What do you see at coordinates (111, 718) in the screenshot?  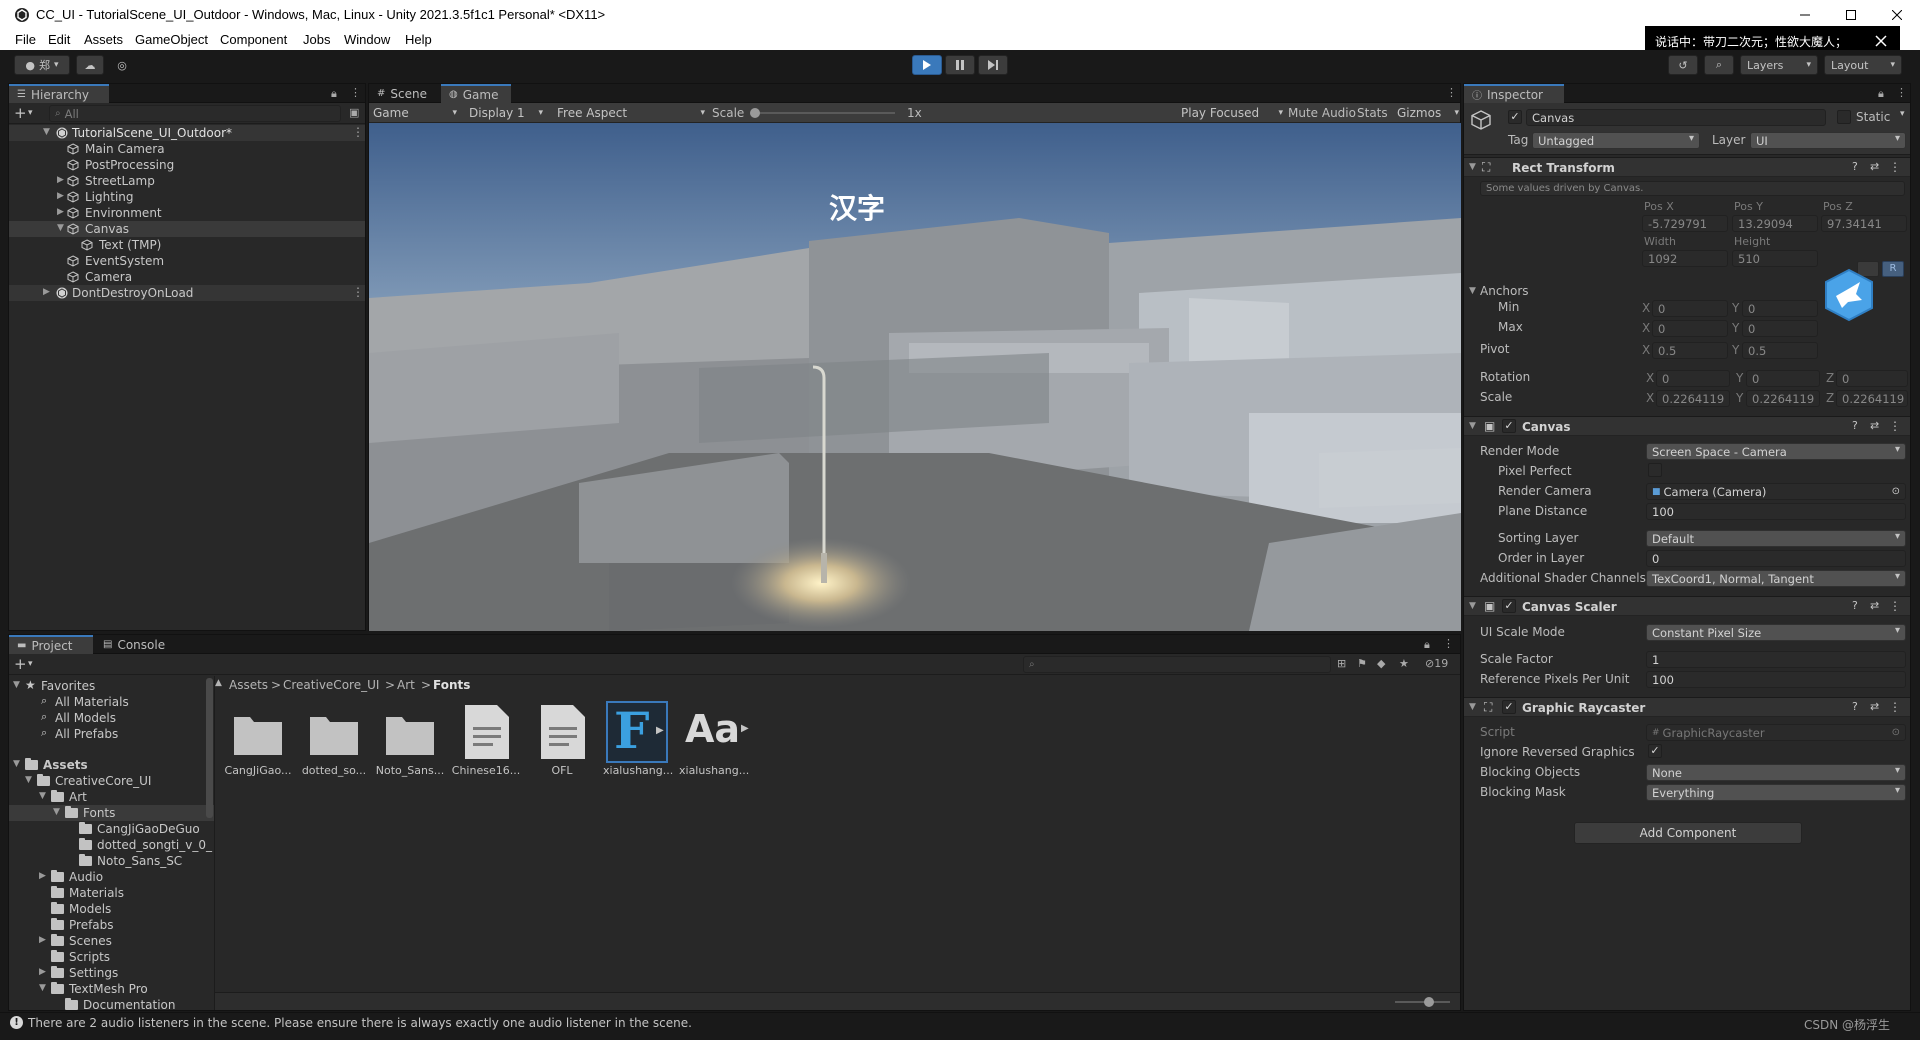 I see `favorite-item: ⌕ All Models` at bounding box center [111, 718].